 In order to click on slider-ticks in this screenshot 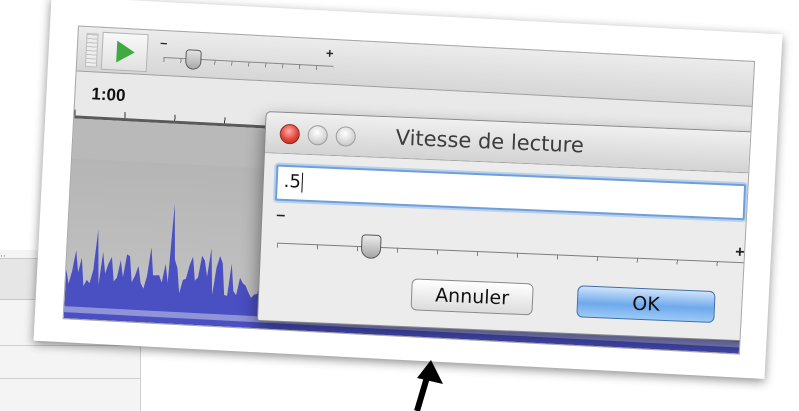, I will do `click(512, 255)`.